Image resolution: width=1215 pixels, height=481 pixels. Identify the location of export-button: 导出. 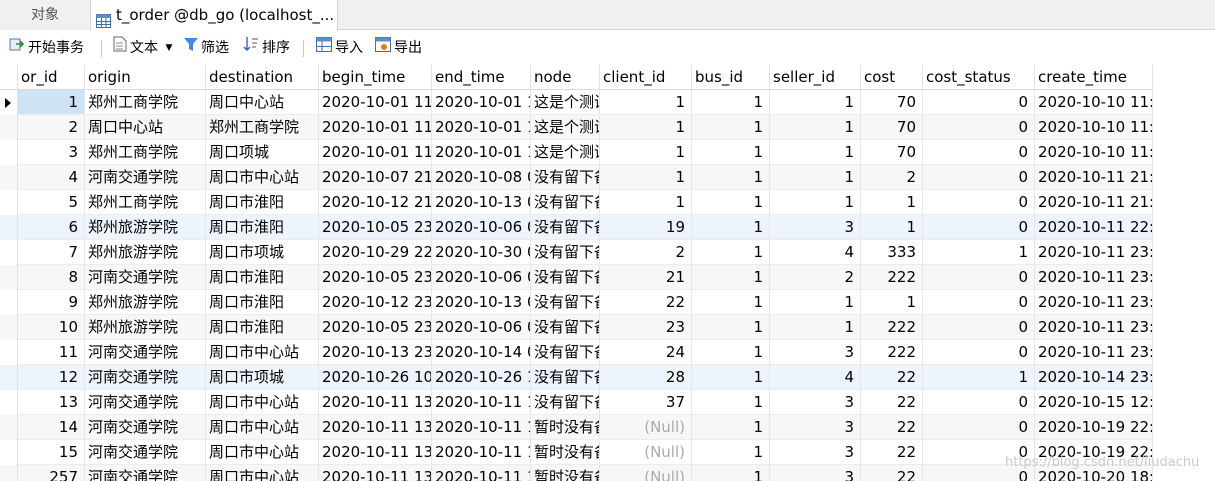
(398, 48).